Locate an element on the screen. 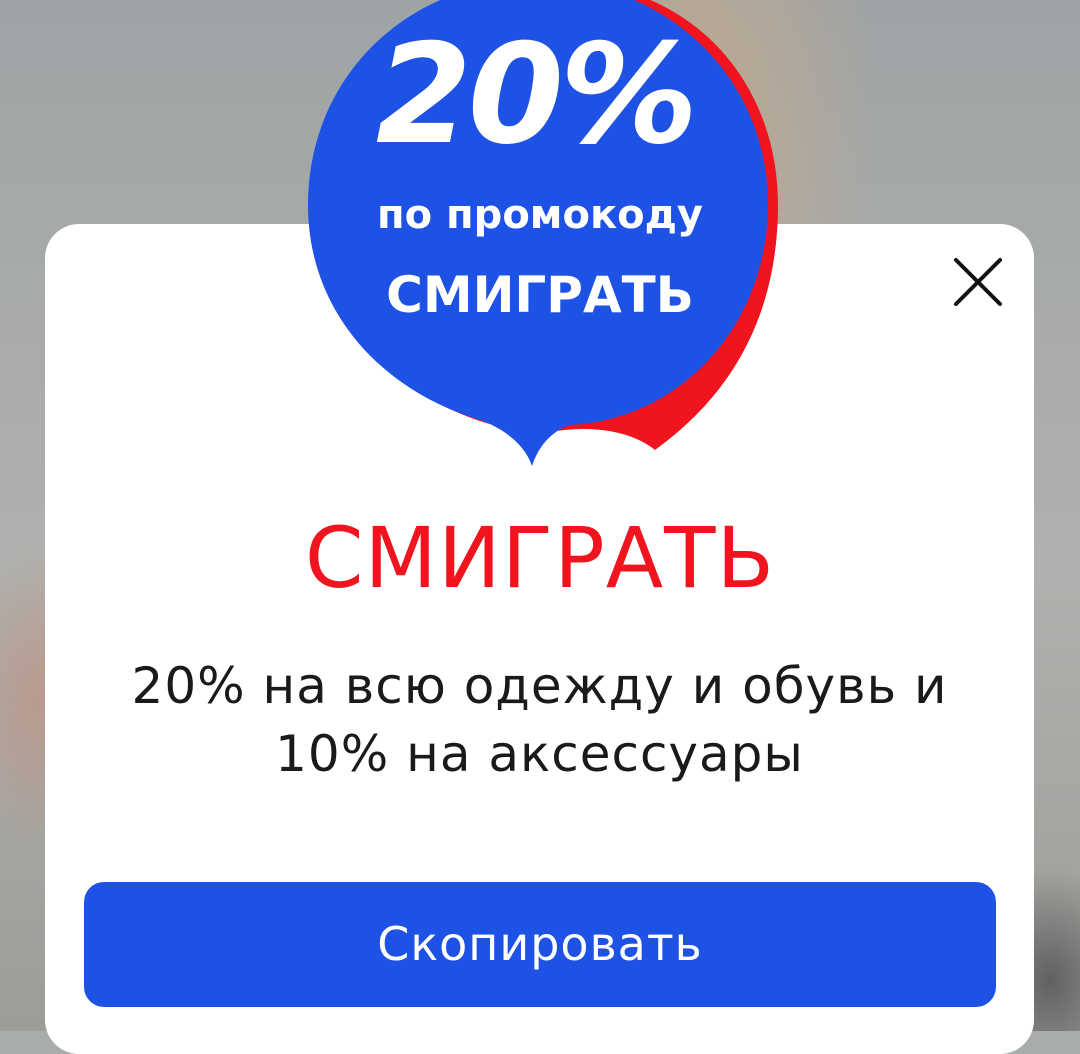  close-button is located at coordinates (978, 282).